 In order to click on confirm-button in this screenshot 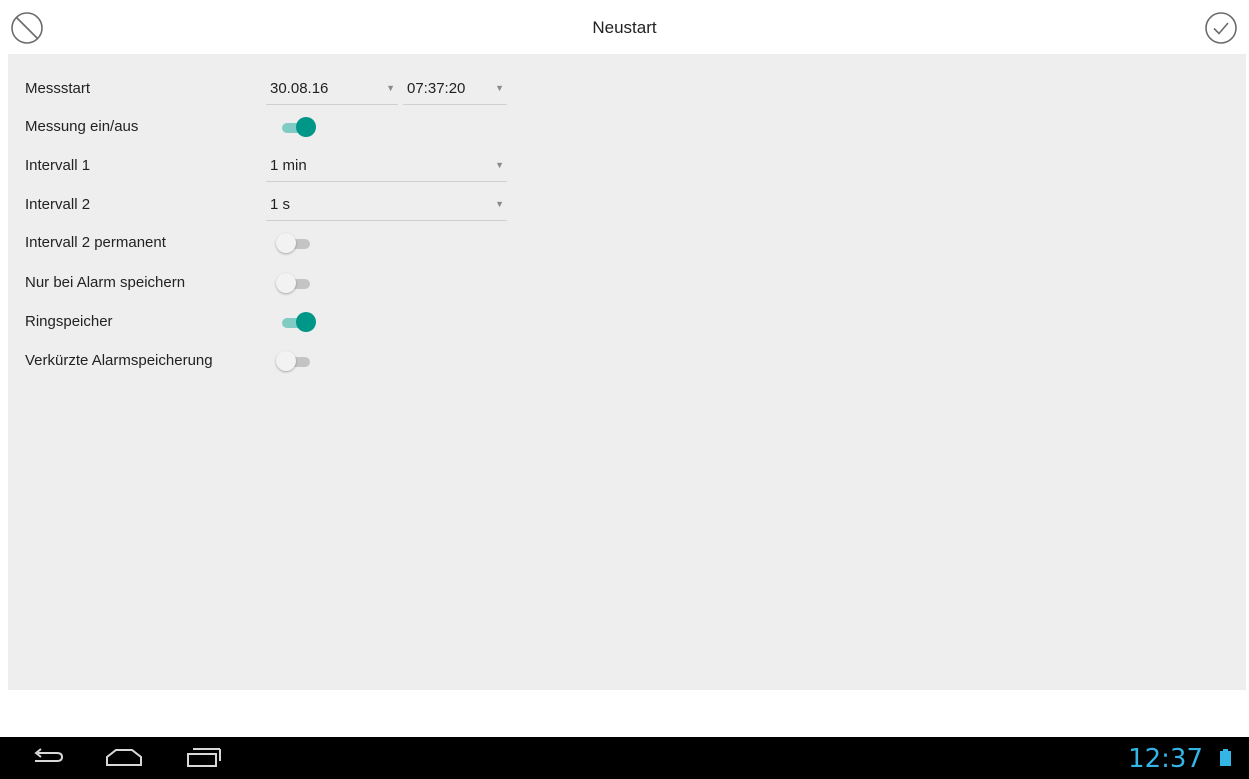, I will do `click(1221, 28)`.